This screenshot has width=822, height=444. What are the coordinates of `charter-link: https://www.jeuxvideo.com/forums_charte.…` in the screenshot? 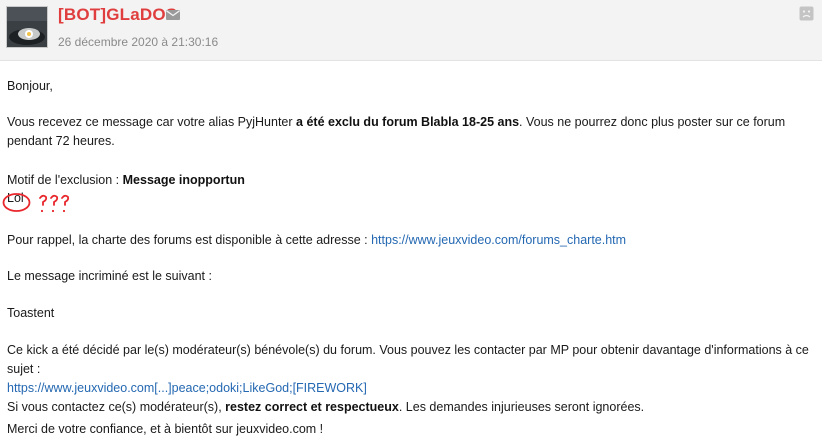 It's located at (498, 240).